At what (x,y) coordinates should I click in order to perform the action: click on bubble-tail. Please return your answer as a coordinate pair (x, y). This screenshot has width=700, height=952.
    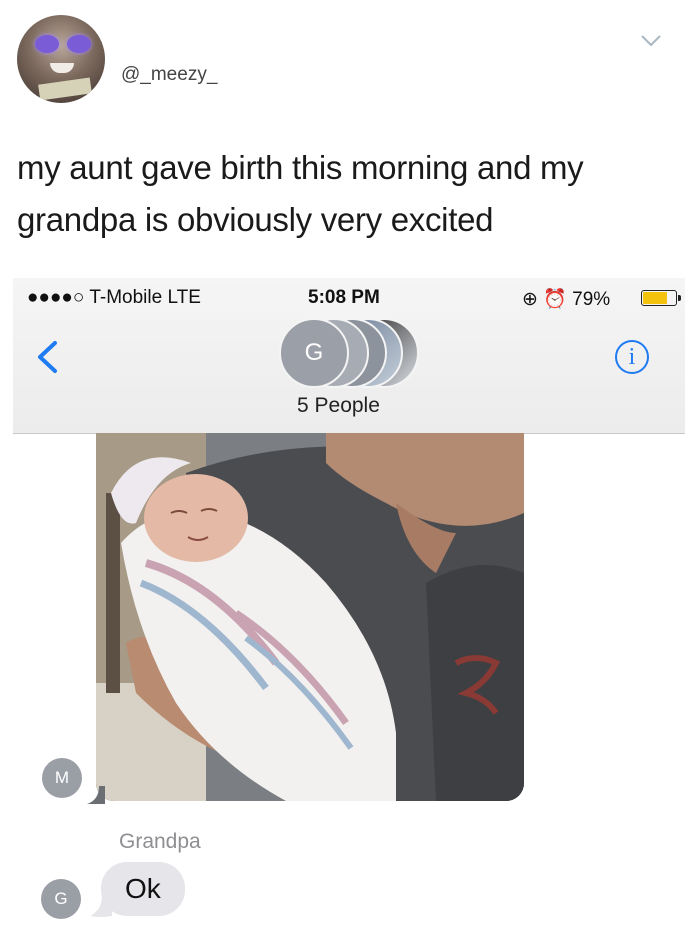
    Looking at the image, I should click on (96, 795).